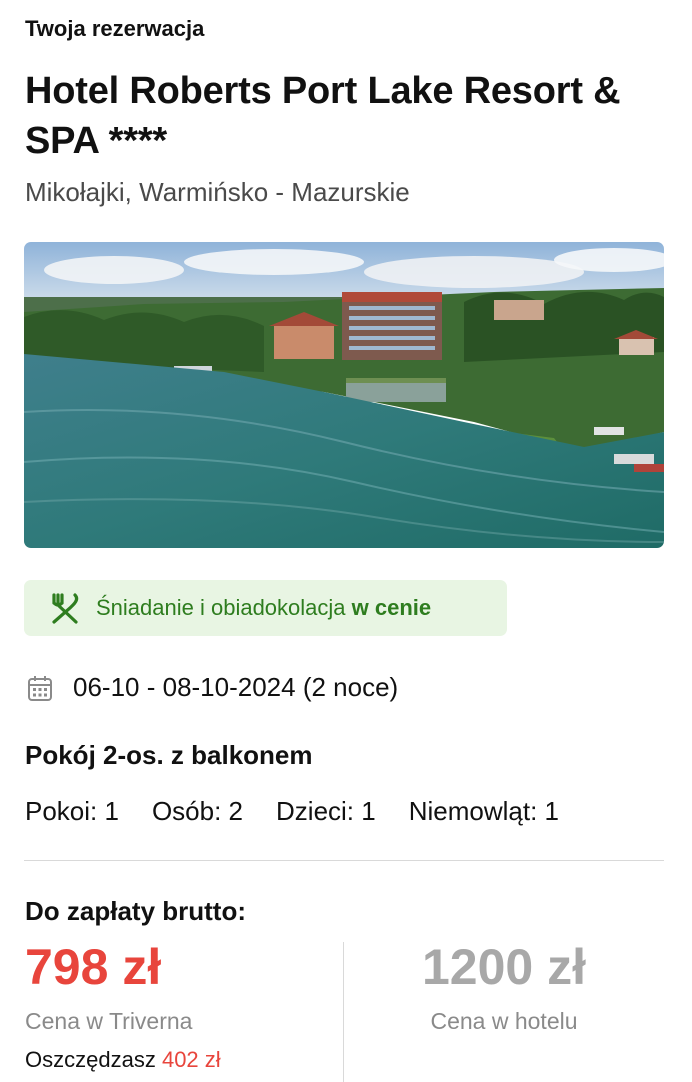 This screenshot has width=692, height=1082. Describe the element at coordinates (391, 607) in the screenshot. I see `meal-plan-included: w cenie` at that location.